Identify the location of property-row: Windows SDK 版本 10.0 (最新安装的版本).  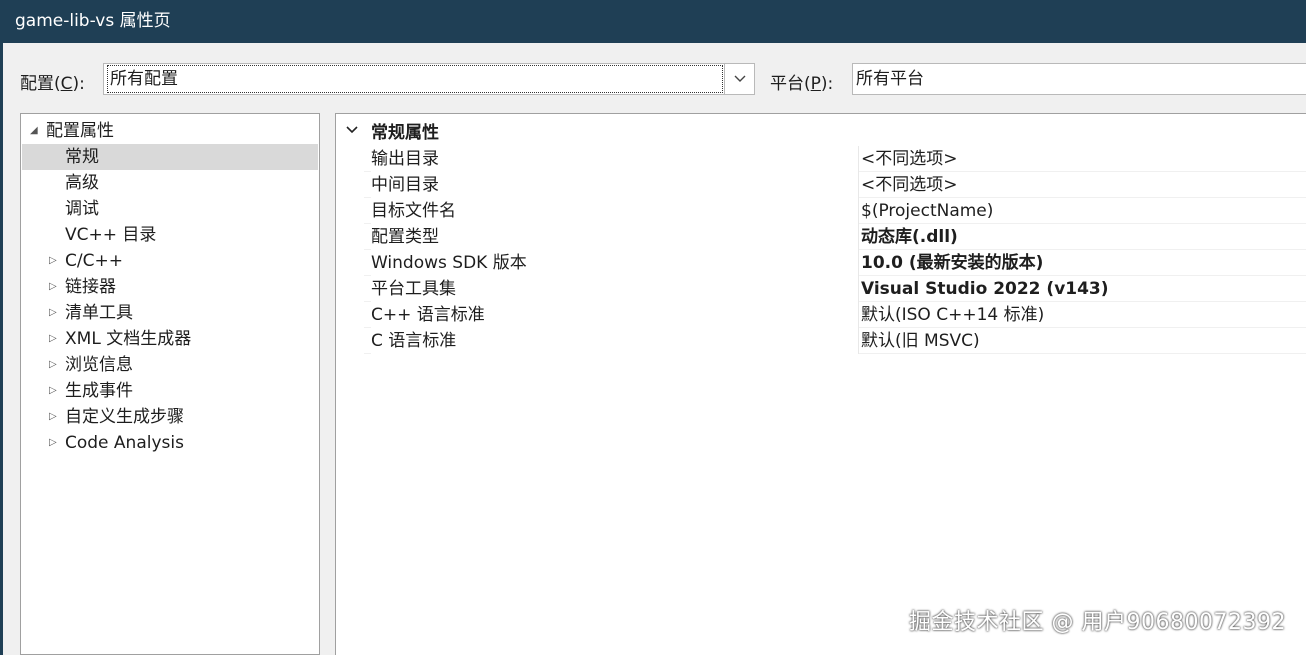
(821, 263).